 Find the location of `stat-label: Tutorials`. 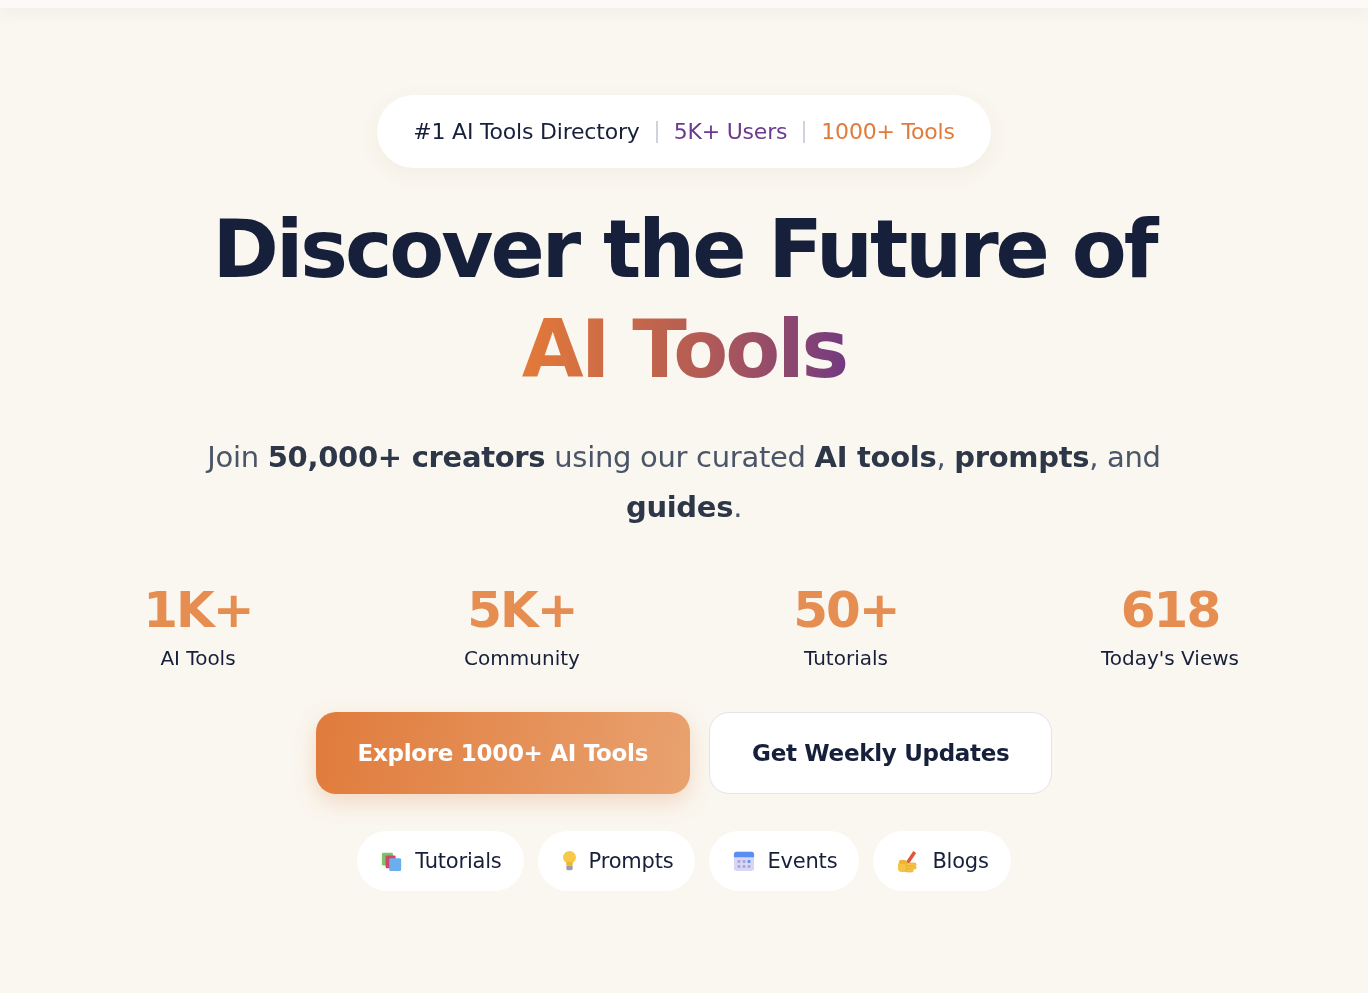

stat-label: Tutorials is located at coordinates (846, 658).